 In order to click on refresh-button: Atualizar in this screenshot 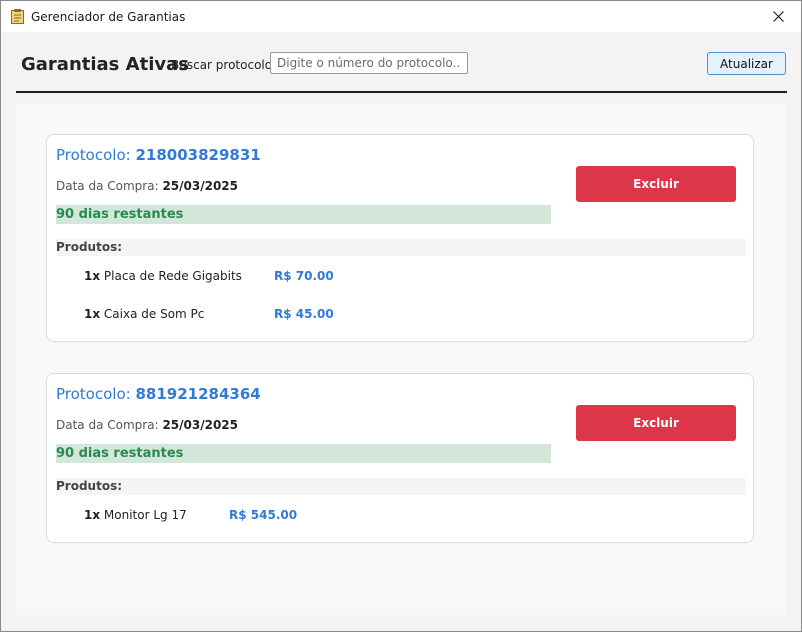, I will do `click(746, 63)`.